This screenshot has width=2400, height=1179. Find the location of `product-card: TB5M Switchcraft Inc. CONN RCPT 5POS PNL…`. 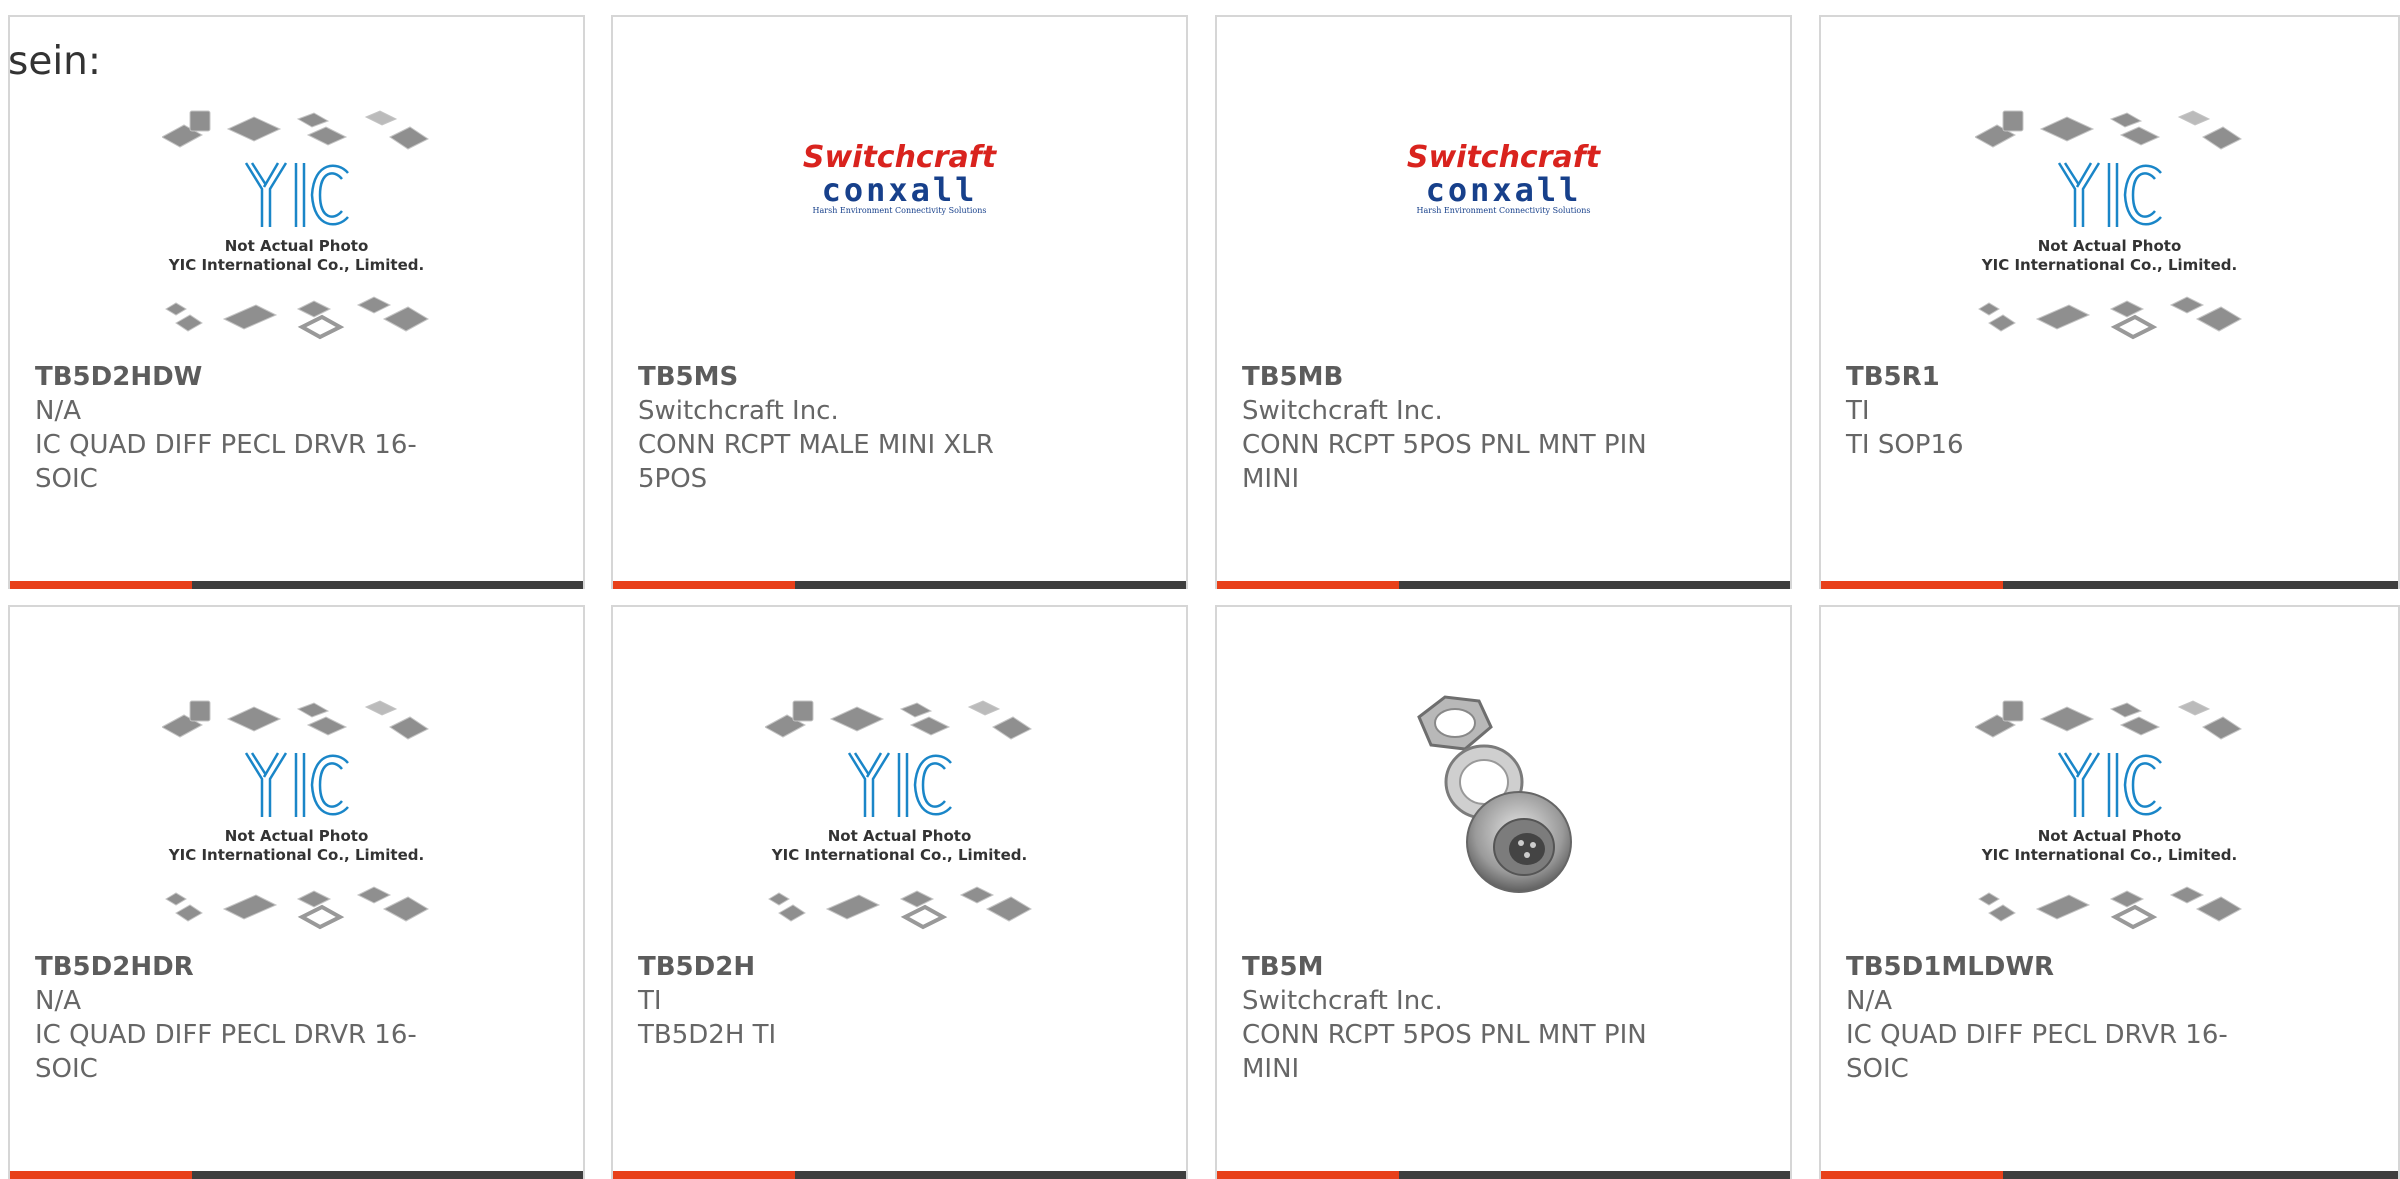

product-card: TB5M Switchcraft Inc. CONN RCPT 5POS PNL… is located at coordinates (1503, 892).